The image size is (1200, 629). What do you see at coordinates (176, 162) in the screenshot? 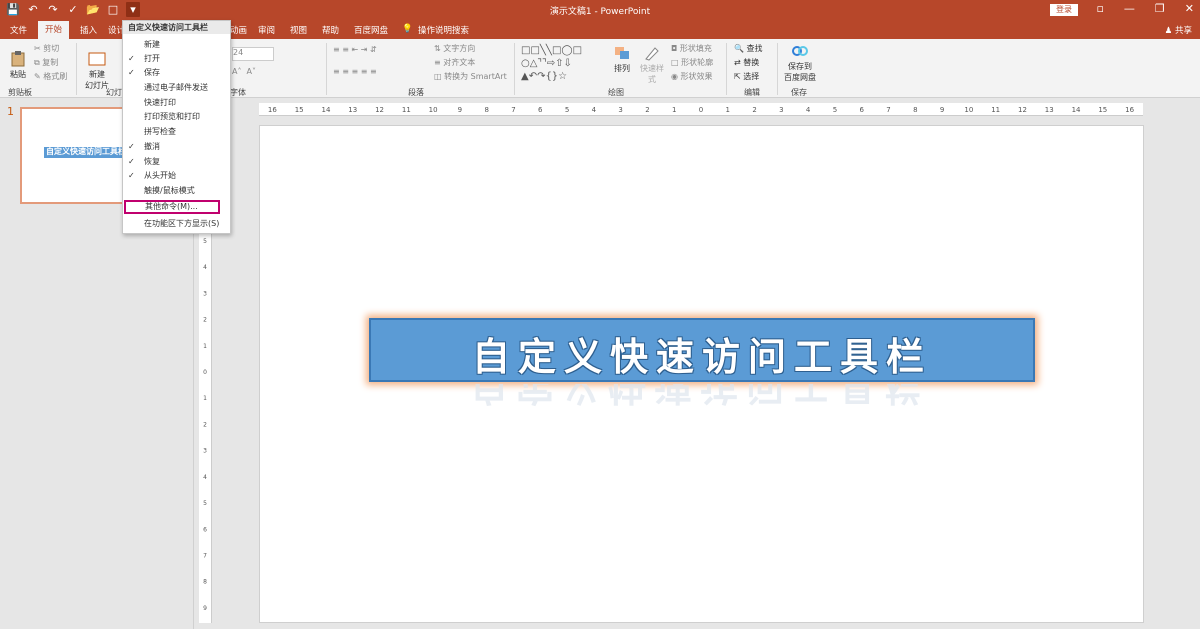
I see `menu-item-redo: ✓ 恢复` at bounding box center [176, 162].